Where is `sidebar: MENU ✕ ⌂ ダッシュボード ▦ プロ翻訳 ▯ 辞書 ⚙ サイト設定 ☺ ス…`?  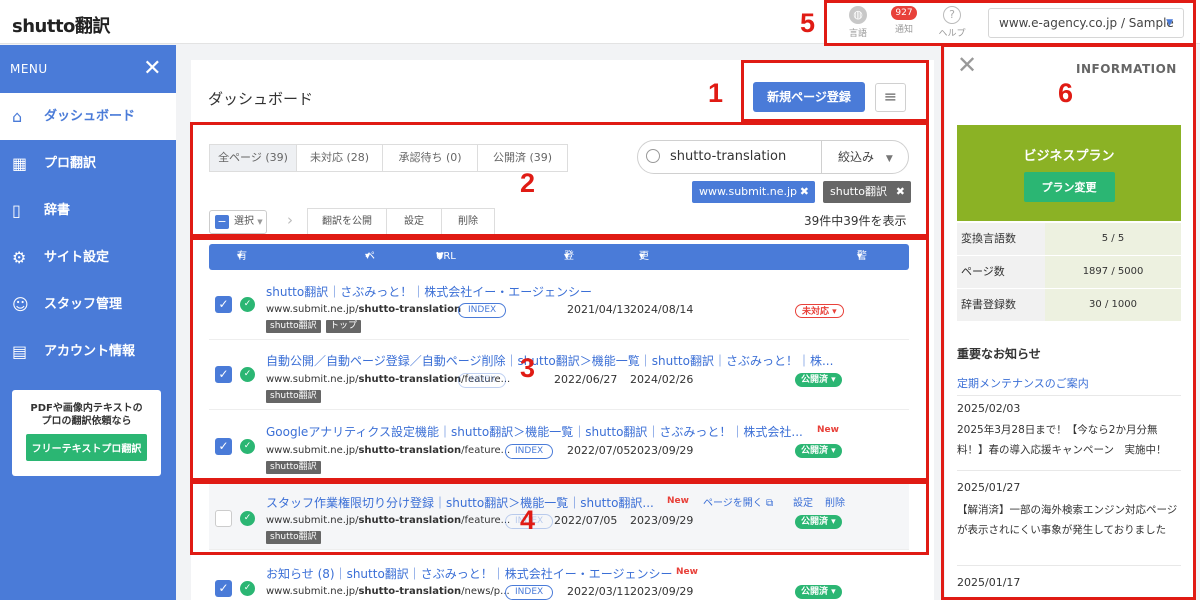
sidebar: MENU ✕ ⌂ ダッシュボード ▦ プロ翻訳 ▯ 辞書 ⚙ サイト設定 ☺ ス… is located at coordinates (88, 322).